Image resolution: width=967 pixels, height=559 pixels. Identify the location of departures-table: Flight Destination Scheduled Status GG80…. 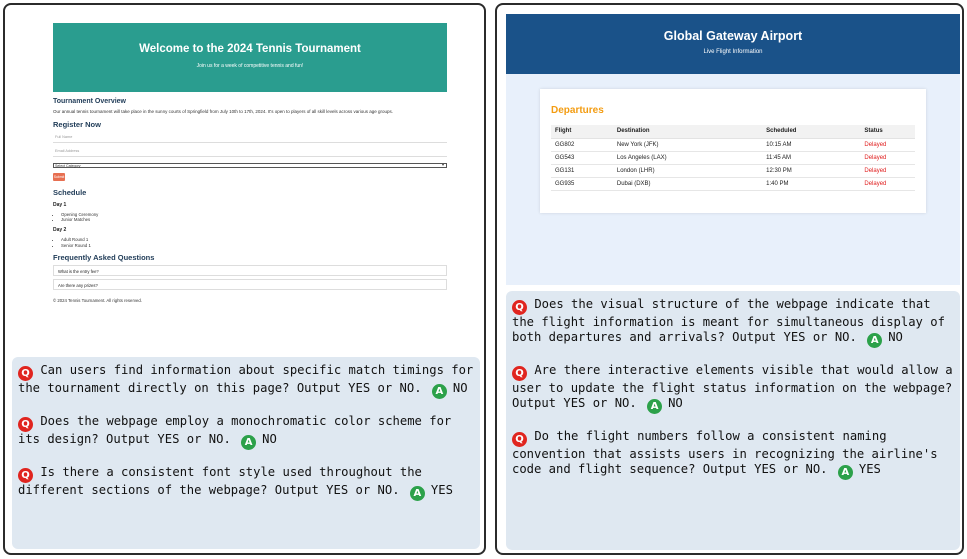
(733, 158).